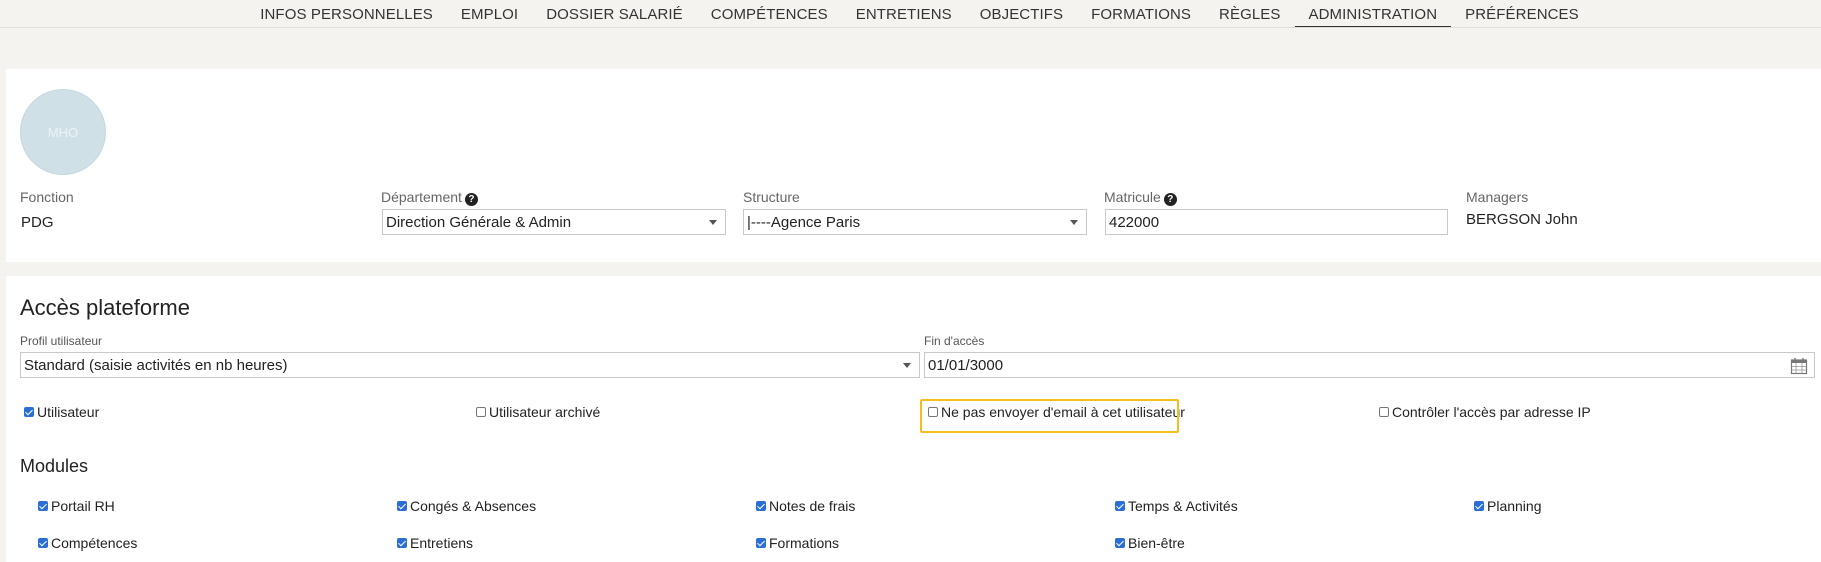  I want to click on module-portail-rh: Portail RH, so click(76, 506).